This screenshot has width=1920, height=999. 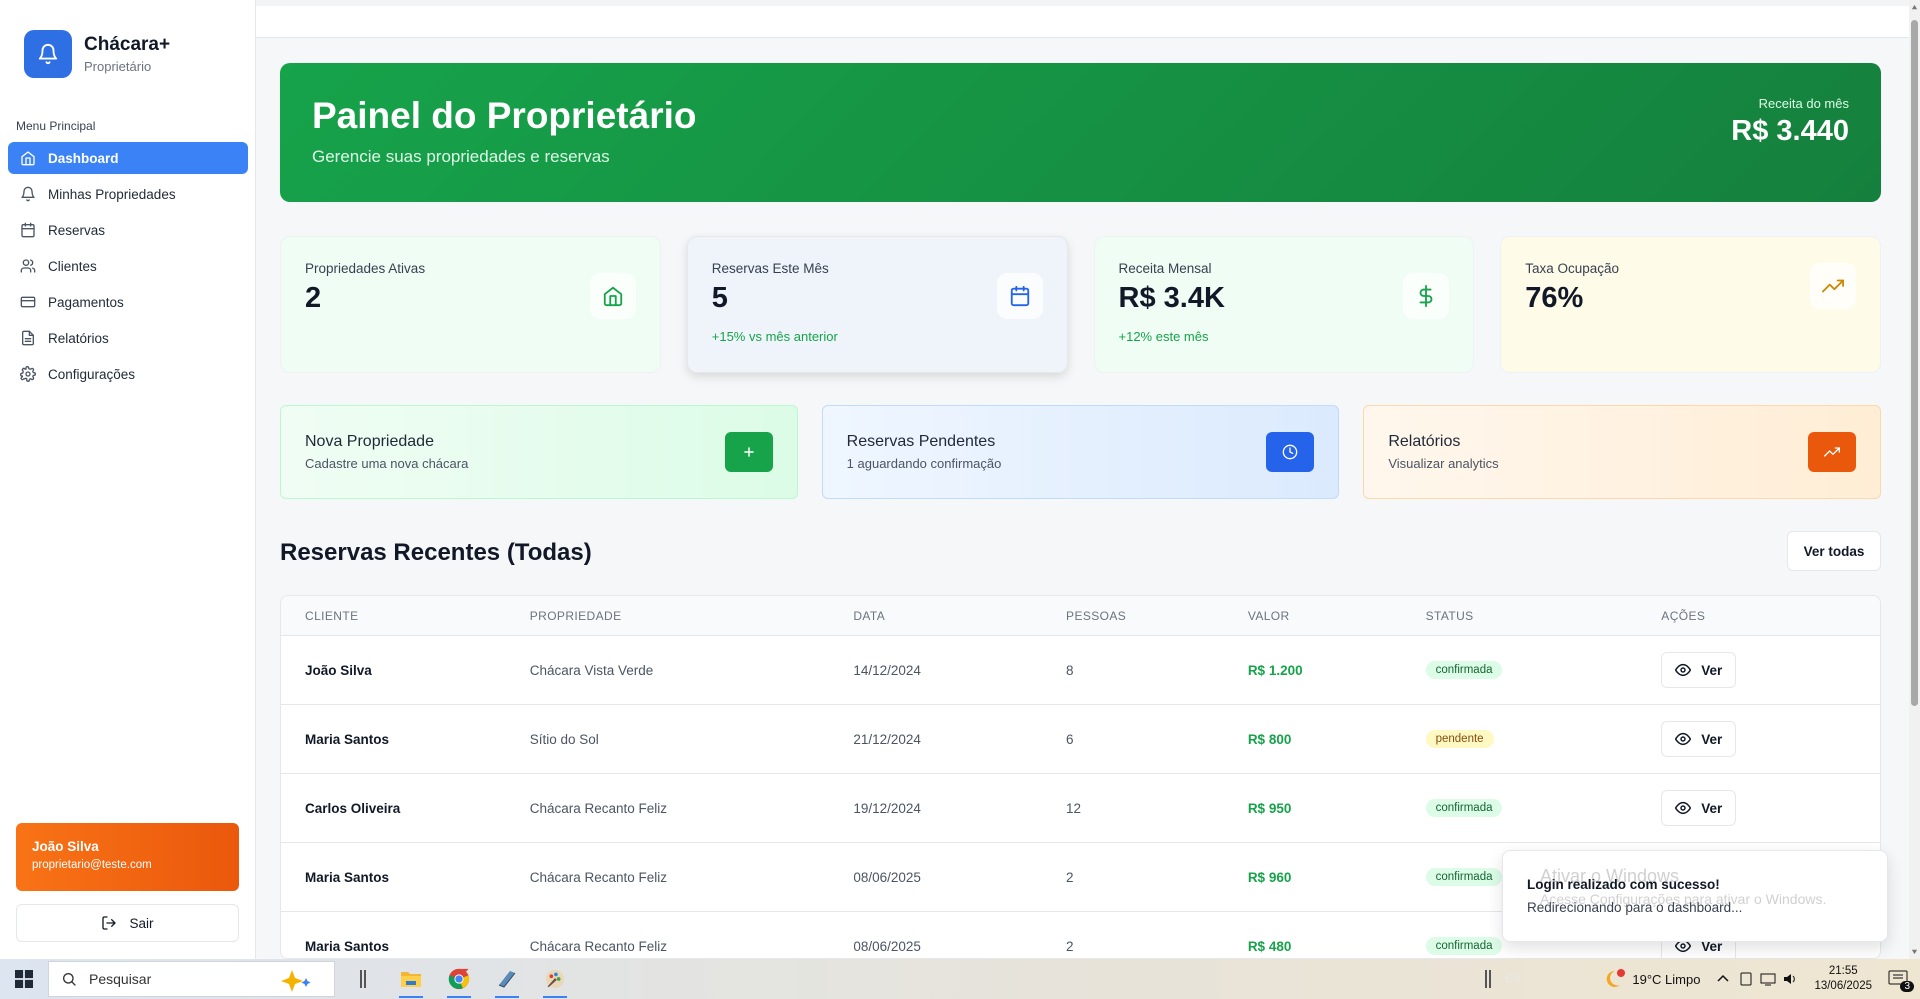 What do you see at coordinates (127, 44) in the screenshot?
I see `brand-name: Chácara+` at bounding box center [127, 44].